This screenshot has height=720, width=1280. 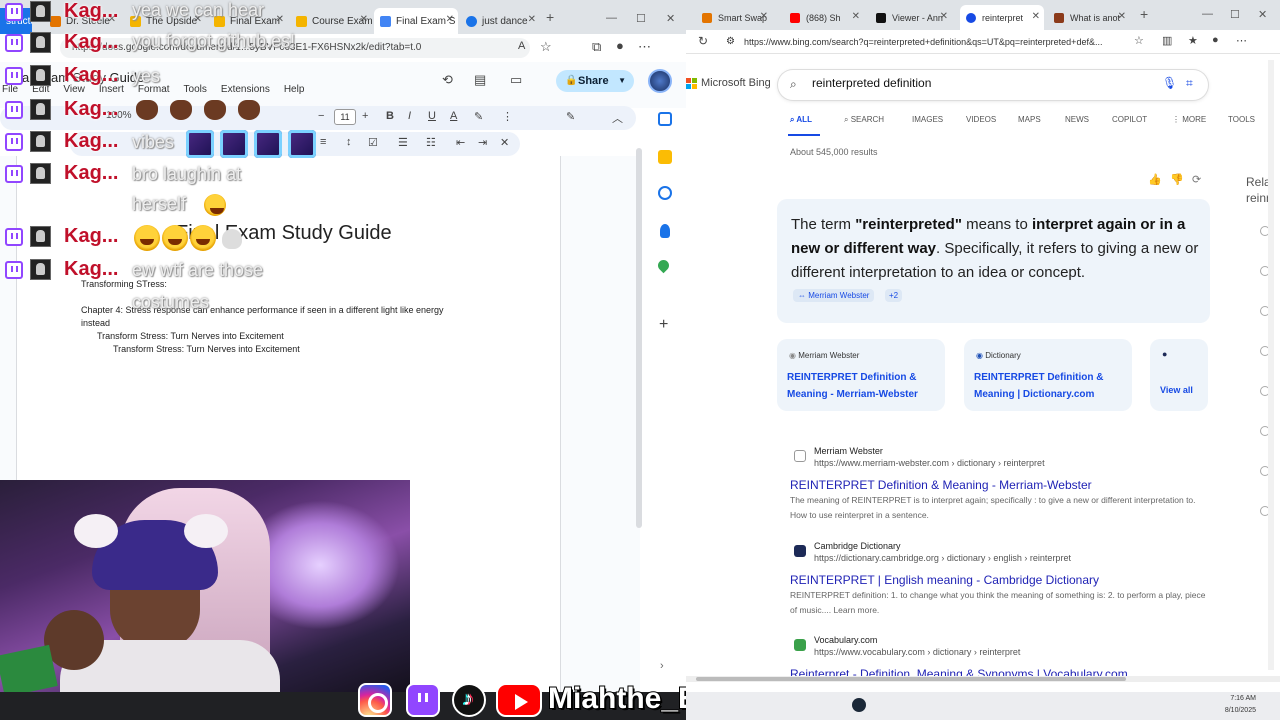 I want to click on nav-all: ⌕ ALL, so click(x=801, y=120).